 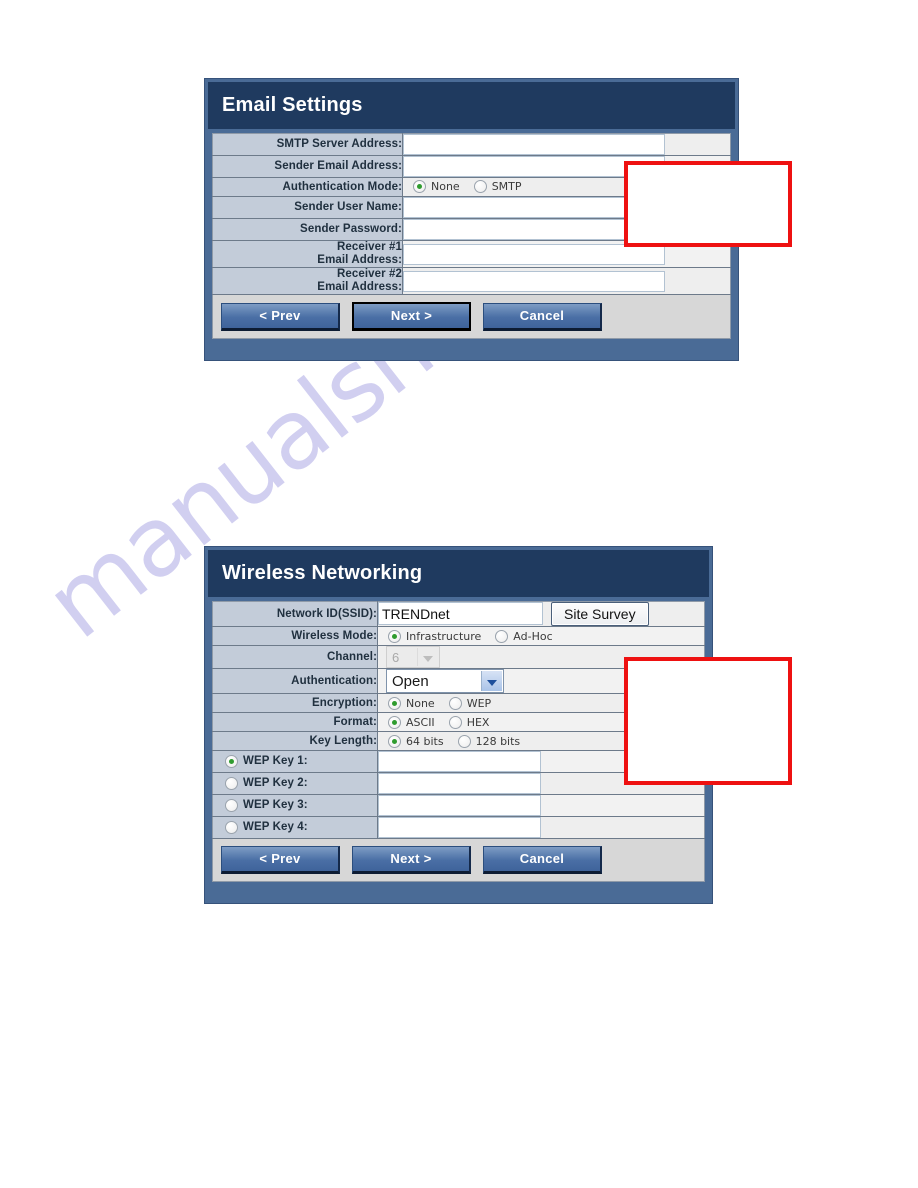 I want to click on table-row: WEP Key 4:, so click(x=458, y=828).